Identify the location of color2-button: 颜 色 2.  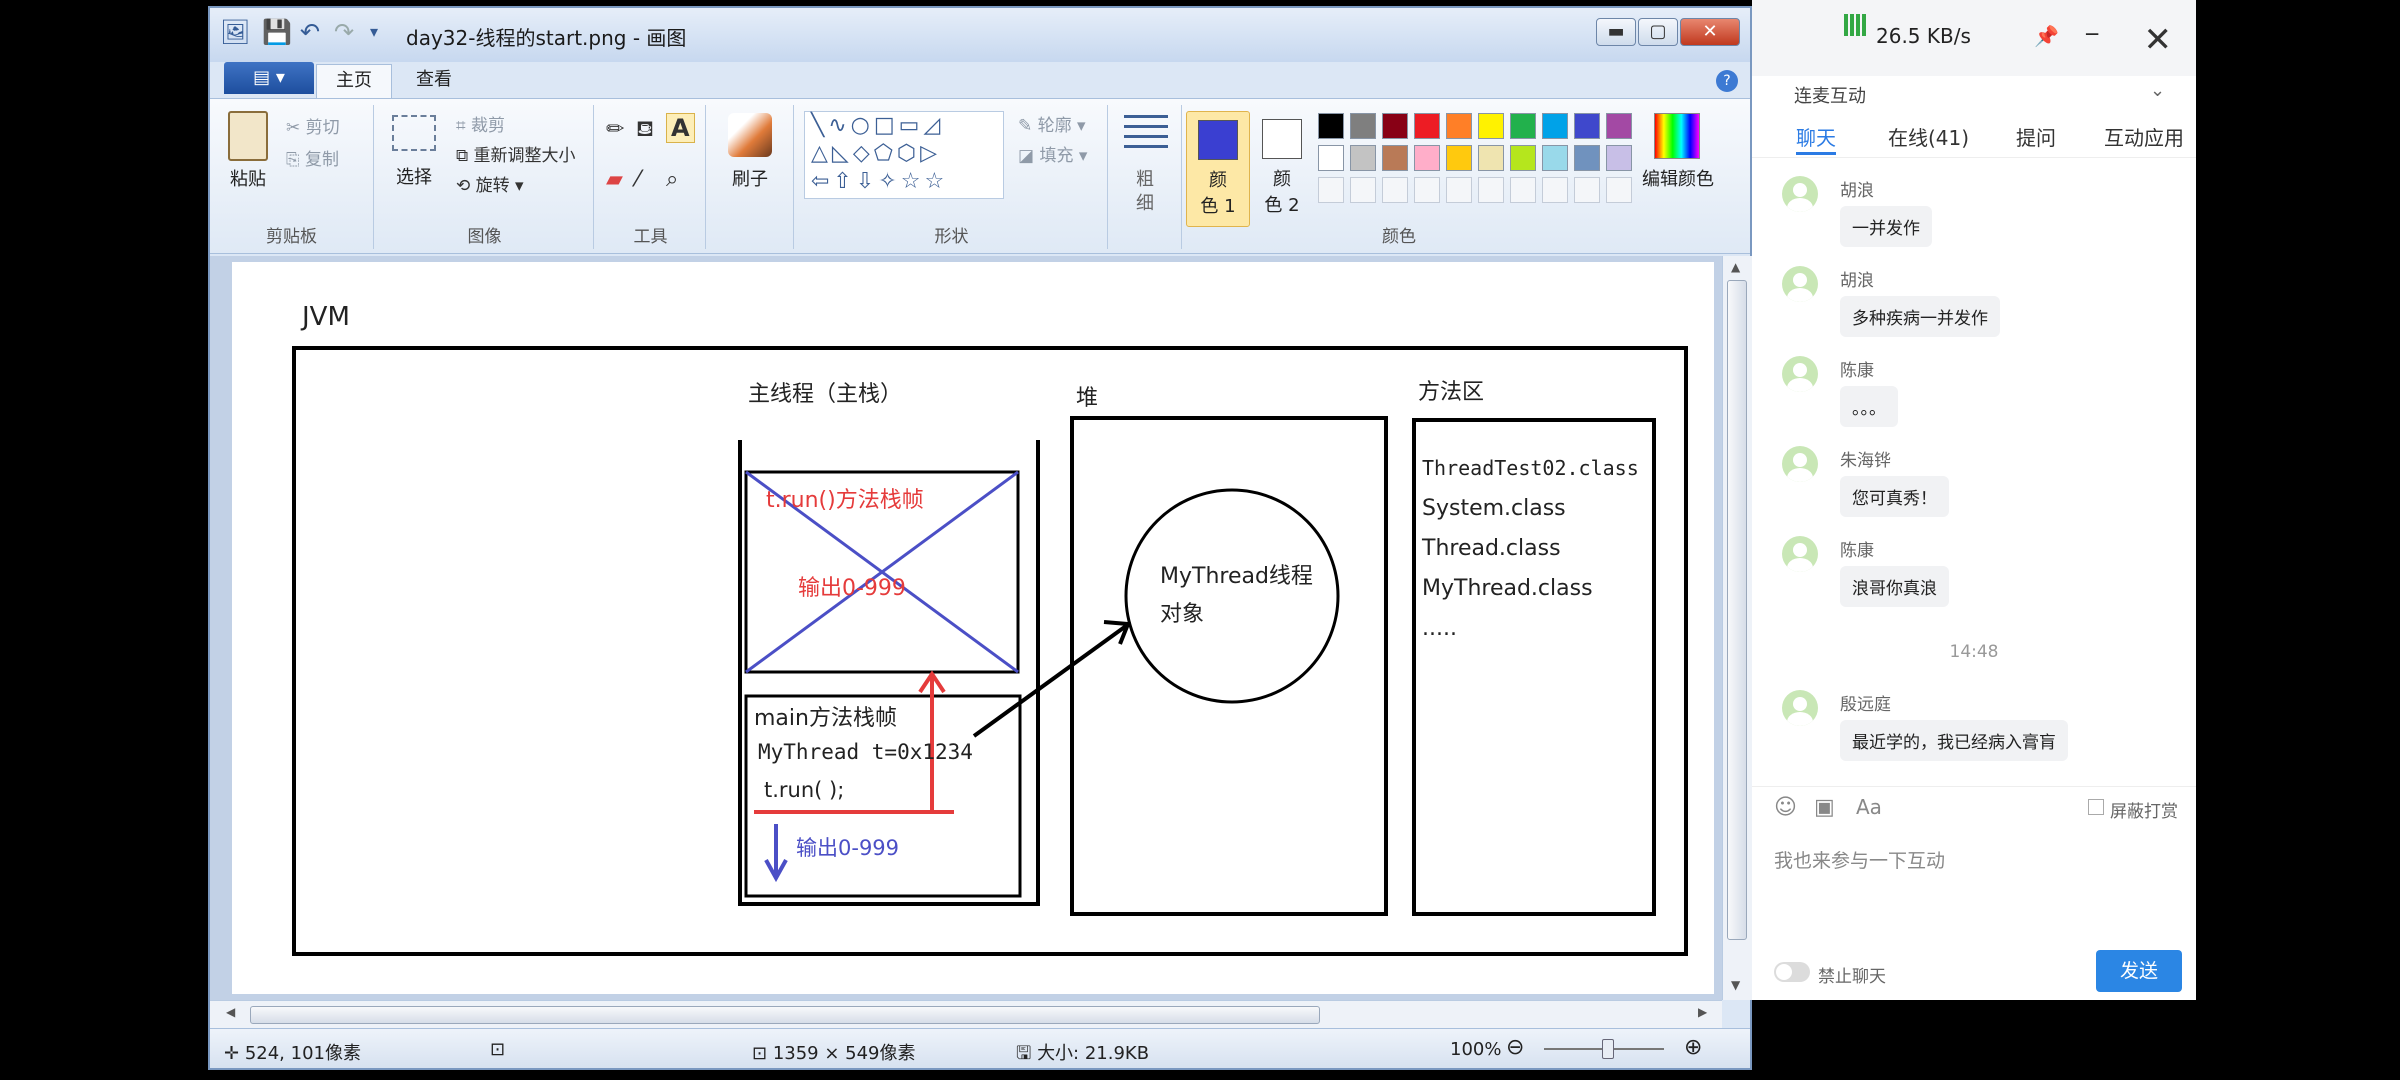
(1282, 169).